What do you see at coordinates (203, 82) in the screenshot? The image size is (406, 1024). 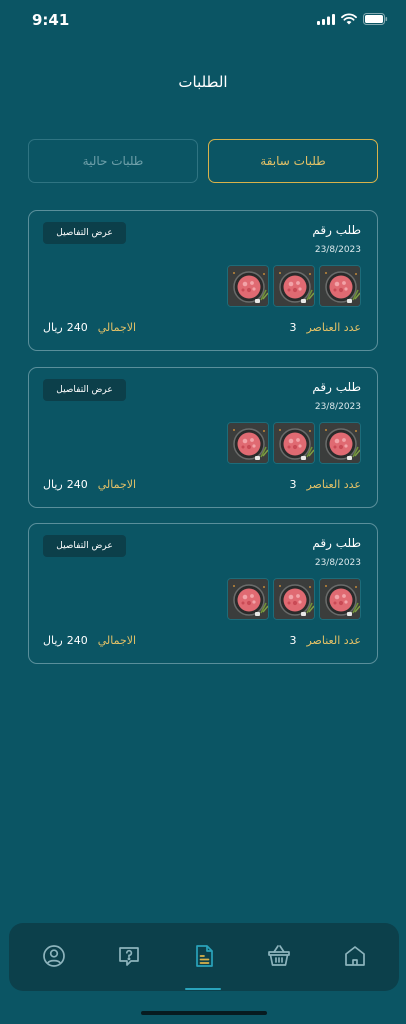 I see `page-title: الطلبات` at bounding box center [203, 82].